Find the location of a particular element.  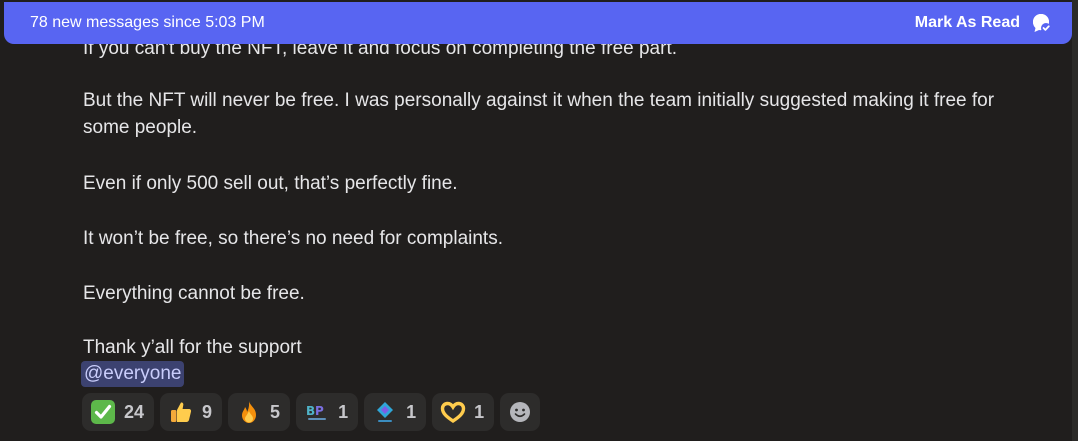

scrollbar-track is located at coordinates (1075, 220).